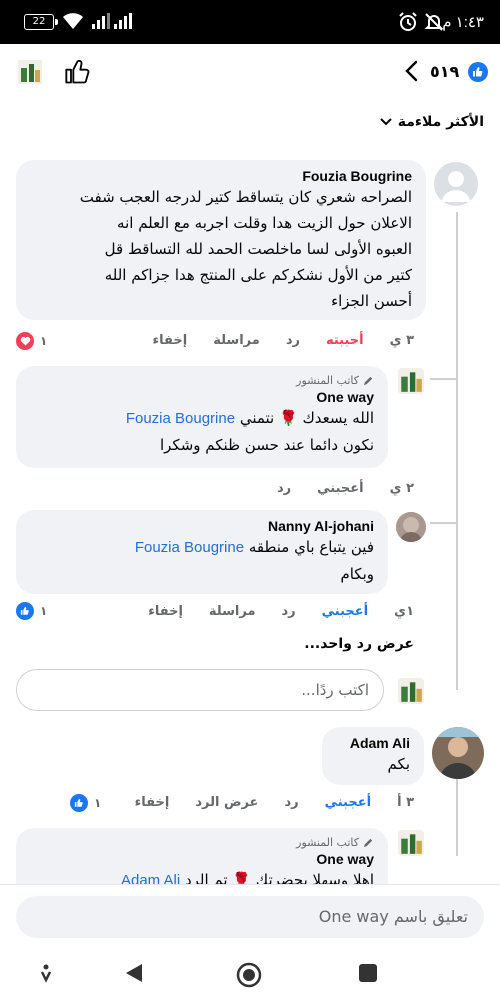  What do you see at coordinates (345, 340) in the screenshot?
I see `love-button: أحببته` at bounding box center [345, 340].